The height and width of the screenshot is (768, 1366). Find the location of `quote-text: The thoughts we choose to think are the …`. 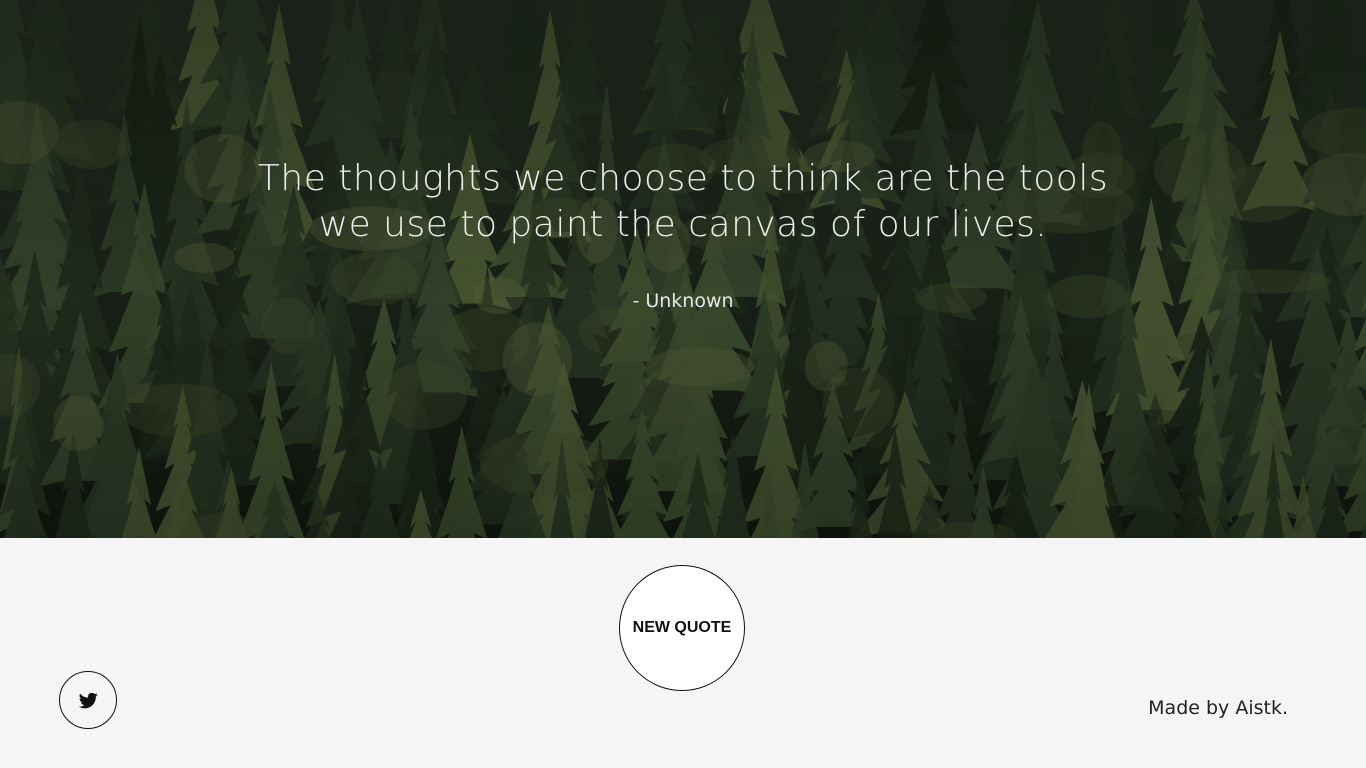

quote-text: The thoughts we choose to think are the … is located at coordinates (683, 201).